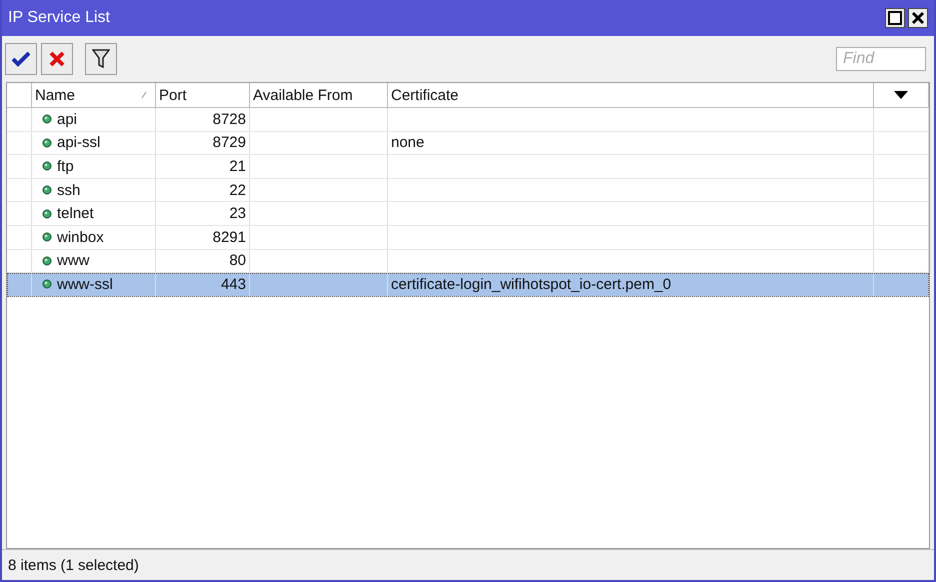 This screenshot has width=936, height=582. Describe the element at coordinates (75, 213) in the screenshot. I see `table-cell: telnet` at that location.